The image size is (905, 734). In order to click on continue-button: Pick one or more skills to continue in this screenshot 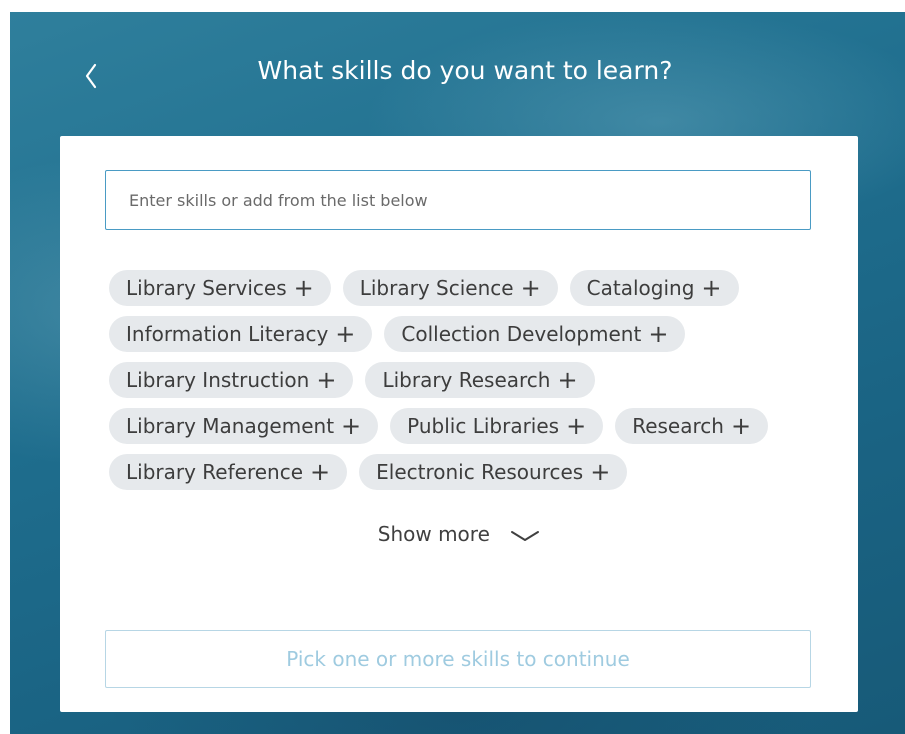, I will do `click(458, 659)`.